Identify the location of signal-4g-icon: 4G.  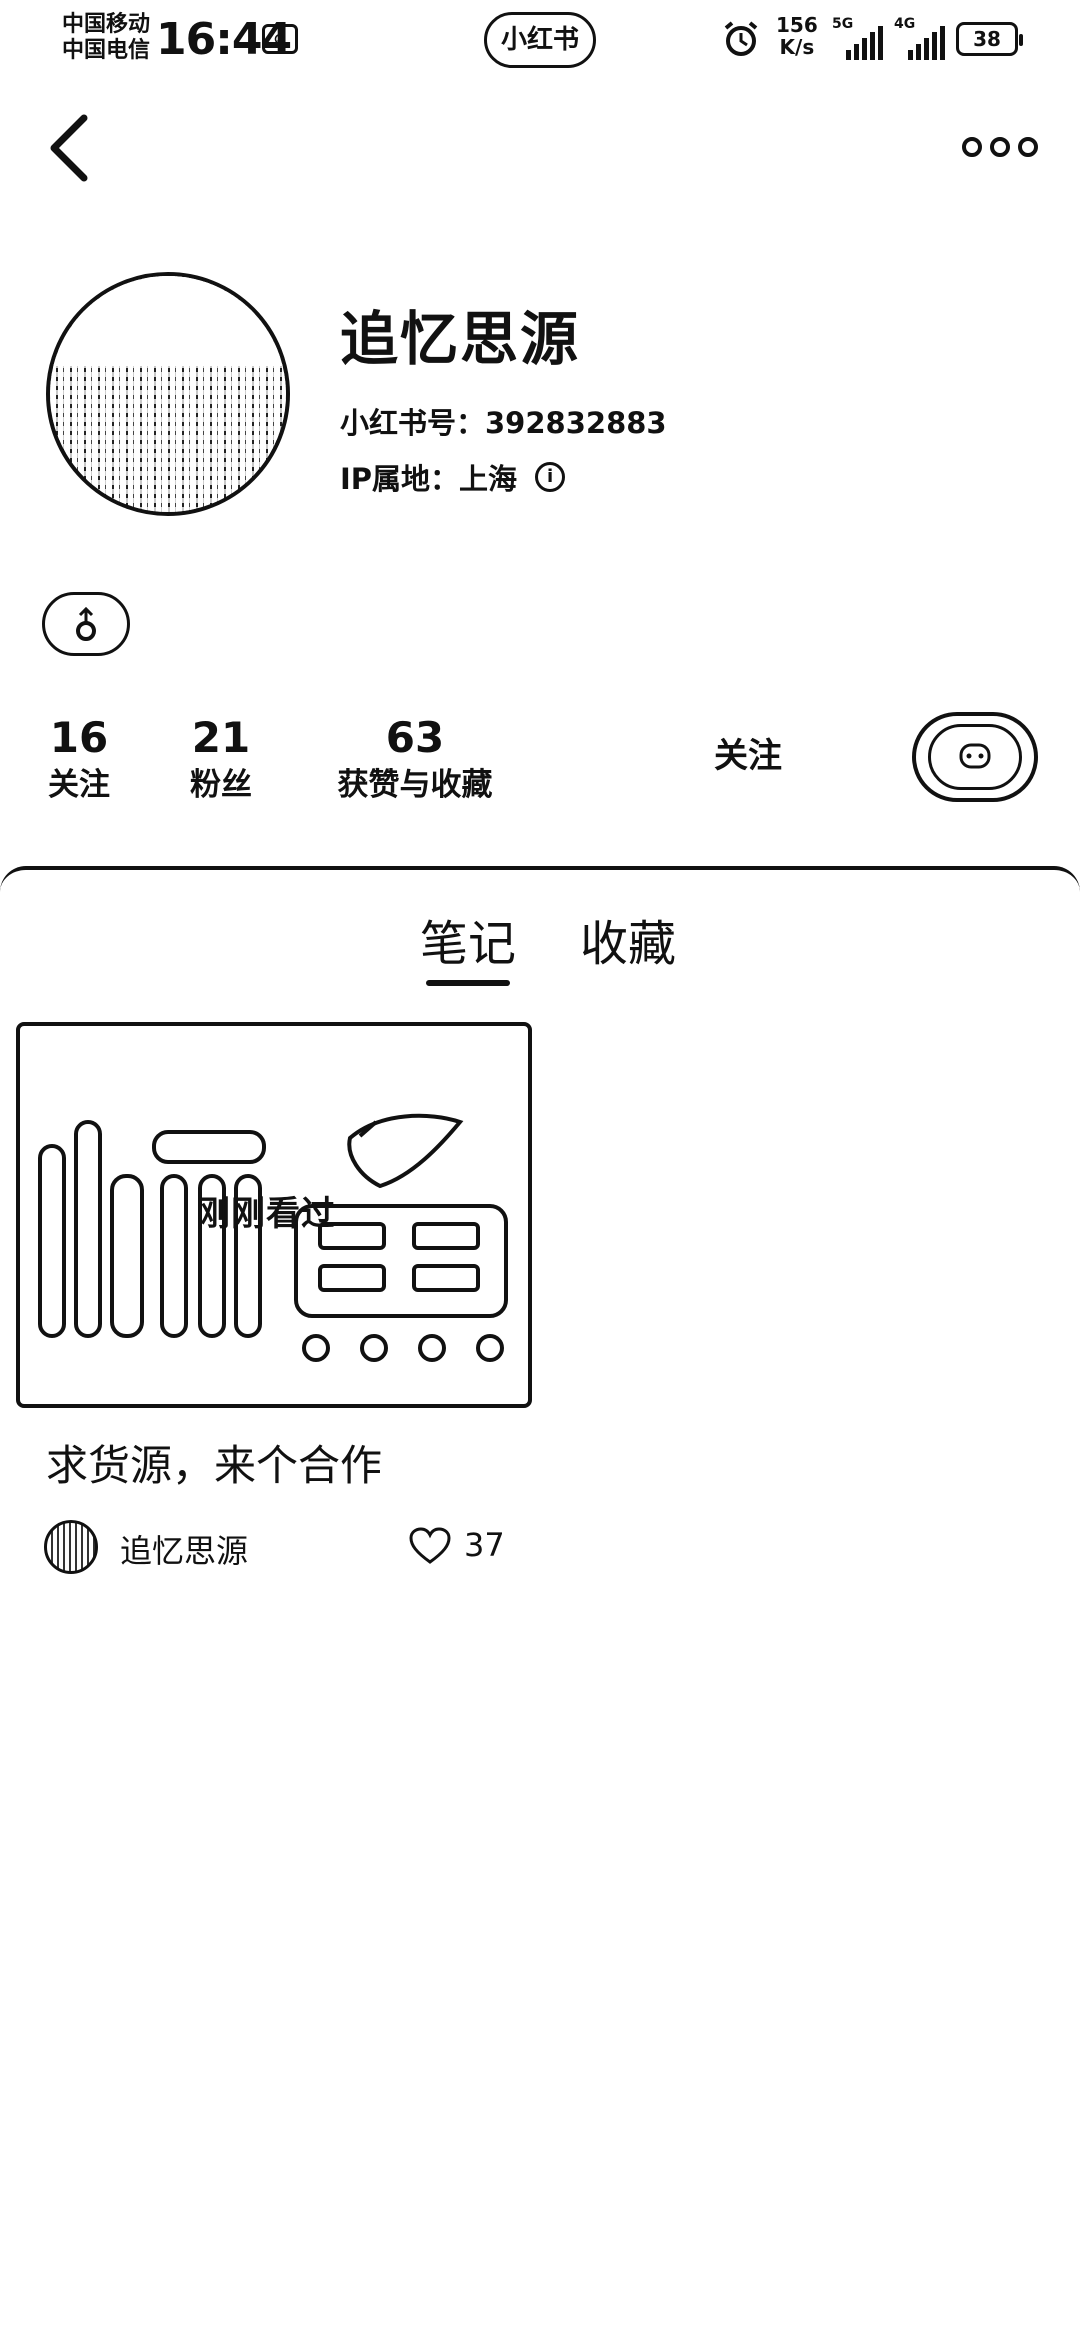
(924, 38).